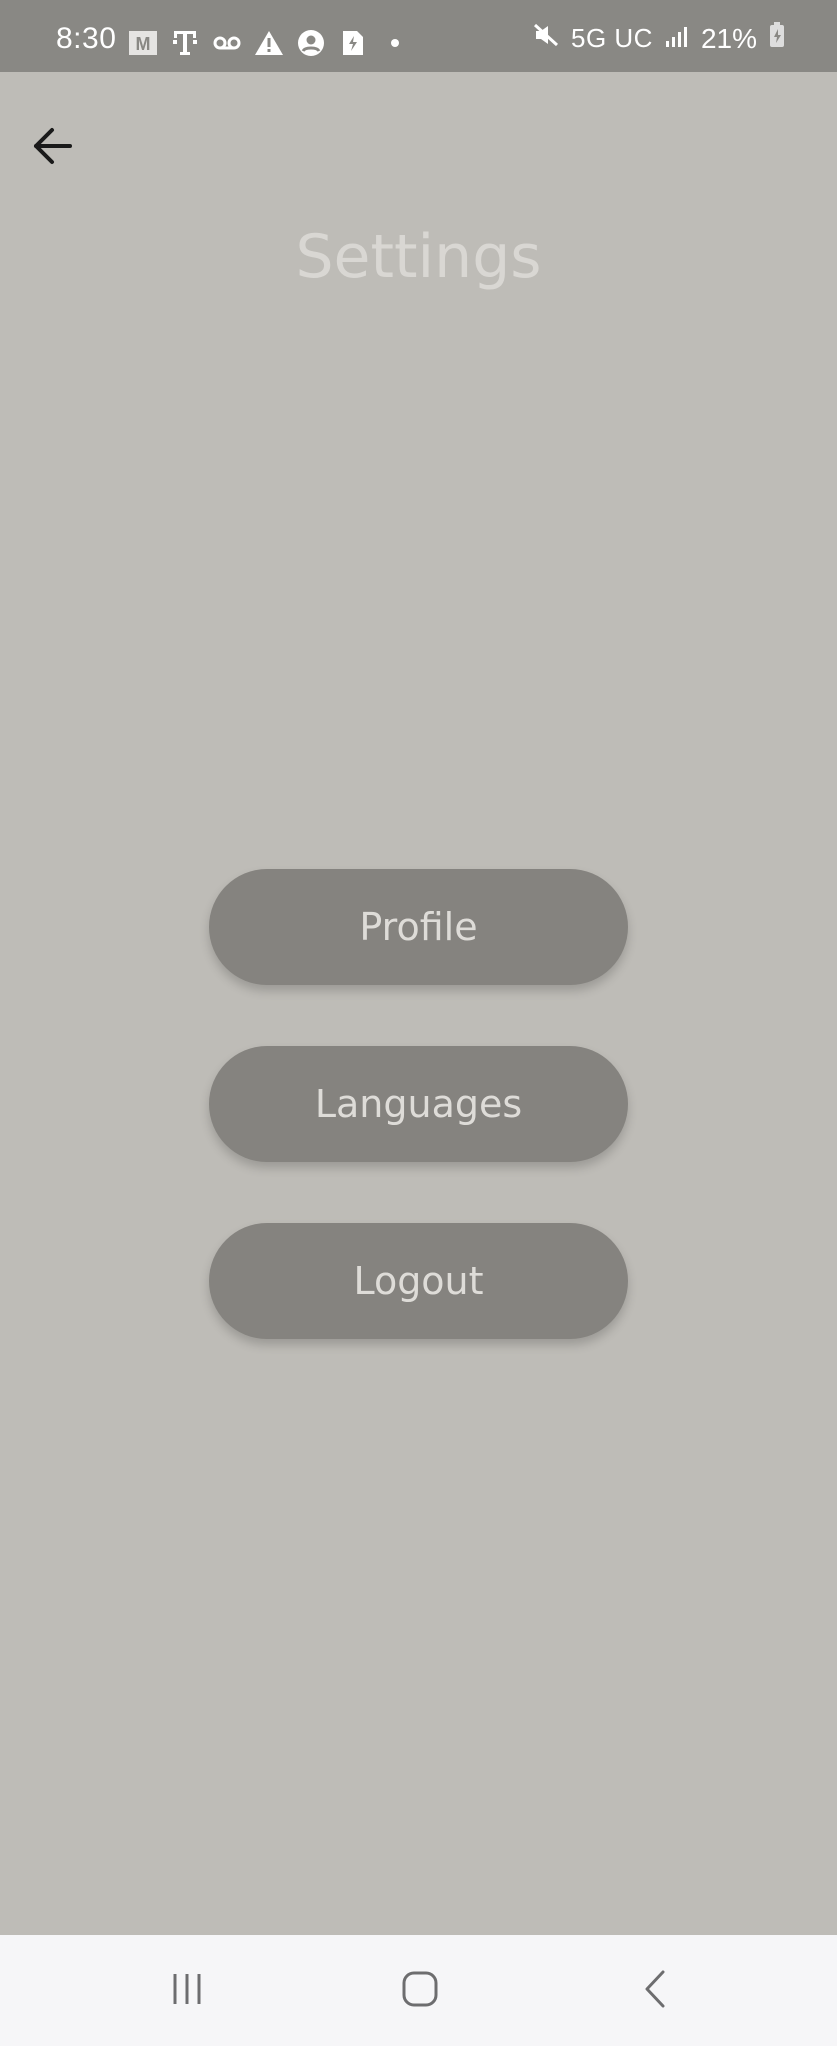  What do you see at coordinates (418, 1281) in the screenshot?
I see `logout-button: Logout` at bounding box center [418, 1281].